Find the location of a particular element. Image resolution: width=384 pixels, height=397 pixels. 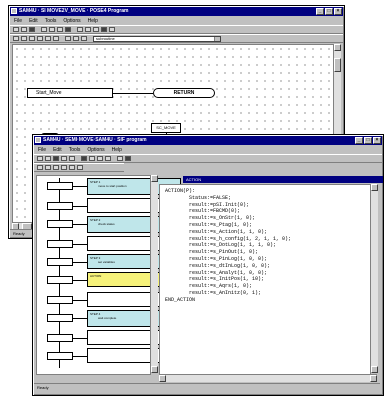

cut-icon is located at coordinates (44, 29).